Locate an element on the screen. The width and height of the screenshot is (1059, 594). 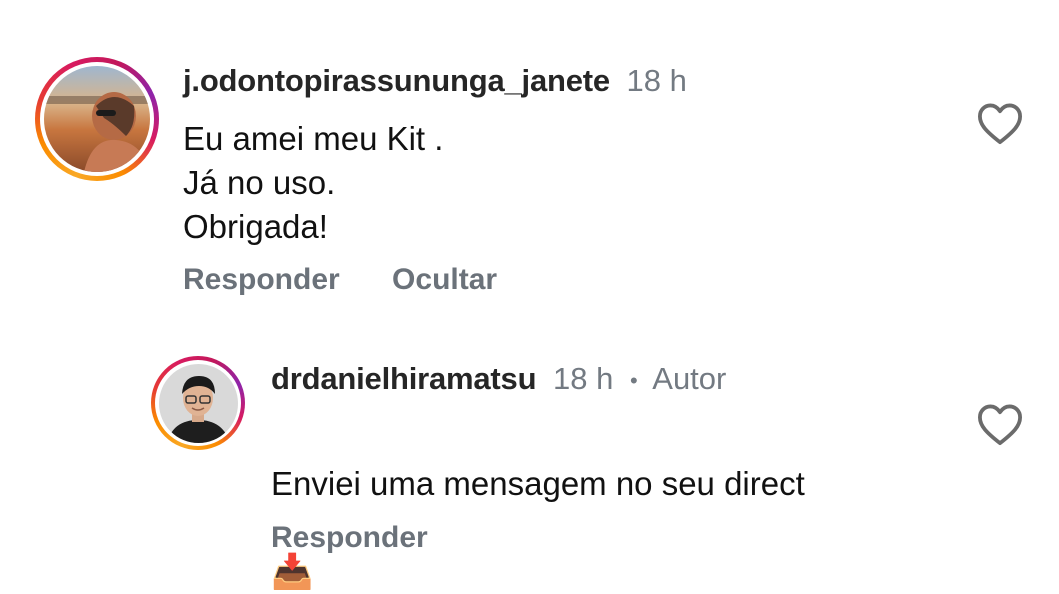
comment-header: drdanielhiramatsu 18 h • Autor is located at coordinates (498, 380).